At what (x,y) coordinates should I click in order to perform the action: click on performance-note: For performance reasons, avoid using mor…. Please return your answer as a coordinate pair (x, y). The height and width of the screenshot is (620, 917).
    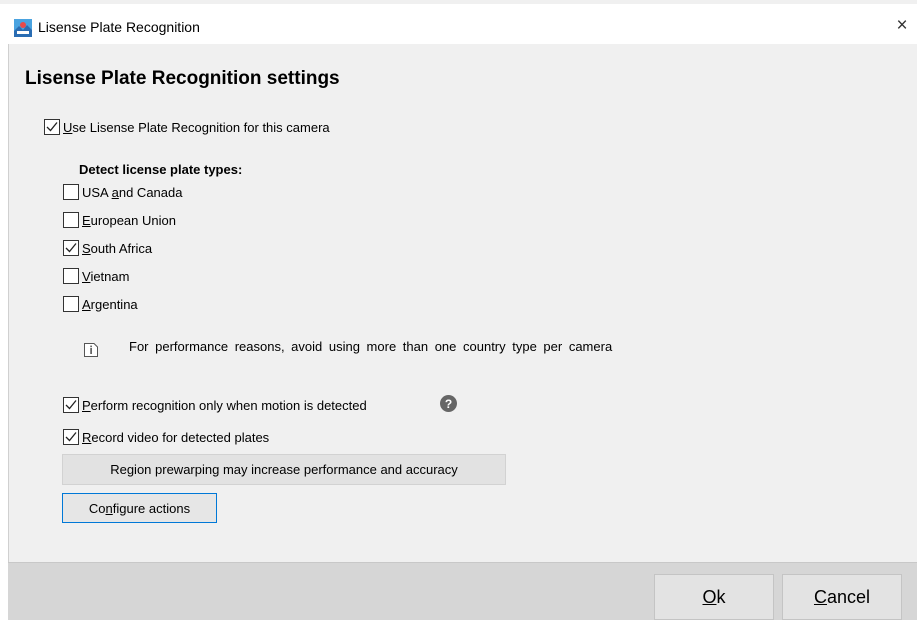
    Looking at the image, I should click on (371, 346).